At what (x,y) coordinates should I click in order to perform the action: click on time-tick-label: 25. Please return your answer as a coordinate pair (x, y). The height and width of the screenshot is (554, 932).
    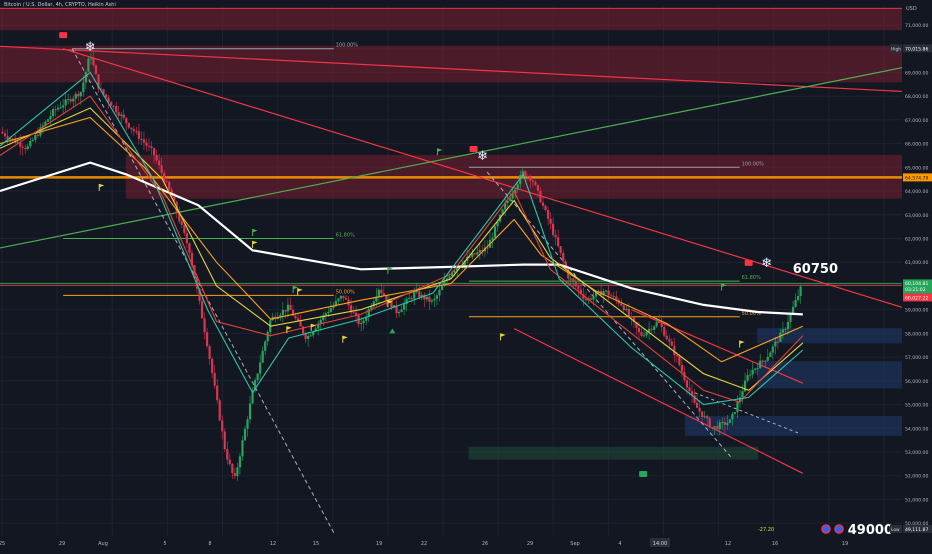
    Looking at the image, I should click on (2, 544).